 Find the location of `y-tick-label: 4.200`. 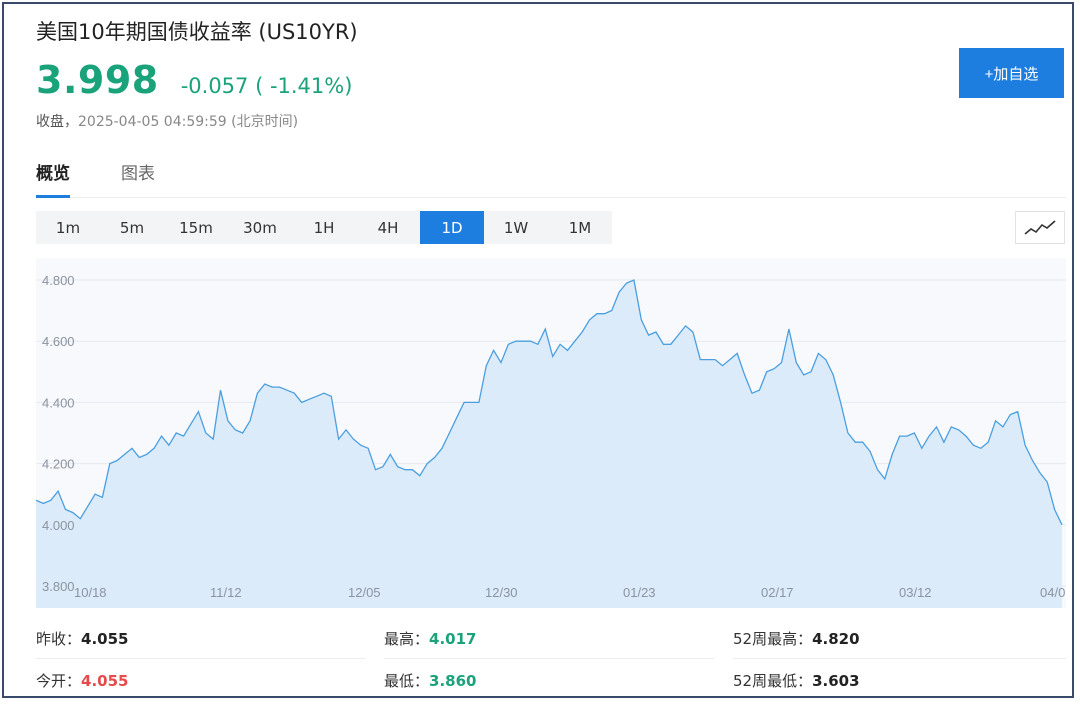

y-tick-label: 4.200 is located at coordinates (58, 464).